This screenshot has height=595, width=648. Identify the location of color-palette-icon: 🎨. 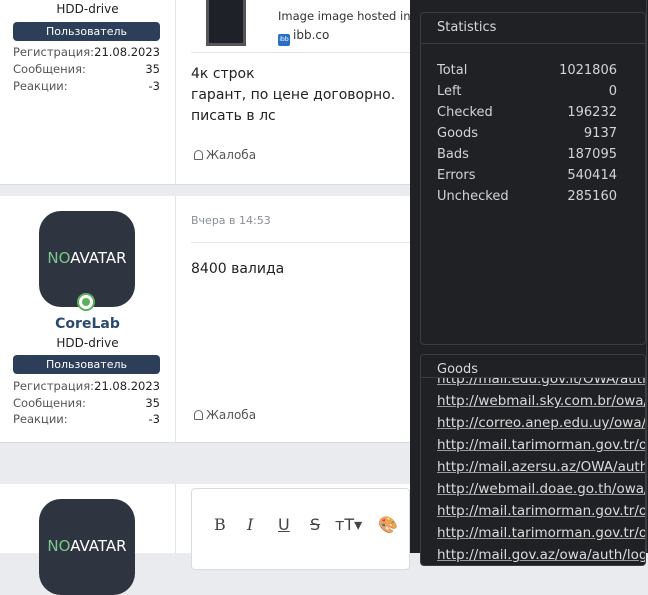
(388, 524).